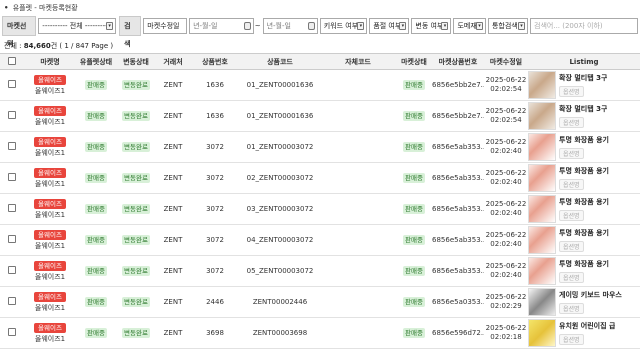 The width and height of the screenshot is (640, 355). What do you see at coordinates (343, 26) in the screenshot?
I see `keyword-select: 키워드 여부 ▾` at bounding box center [343, 26].